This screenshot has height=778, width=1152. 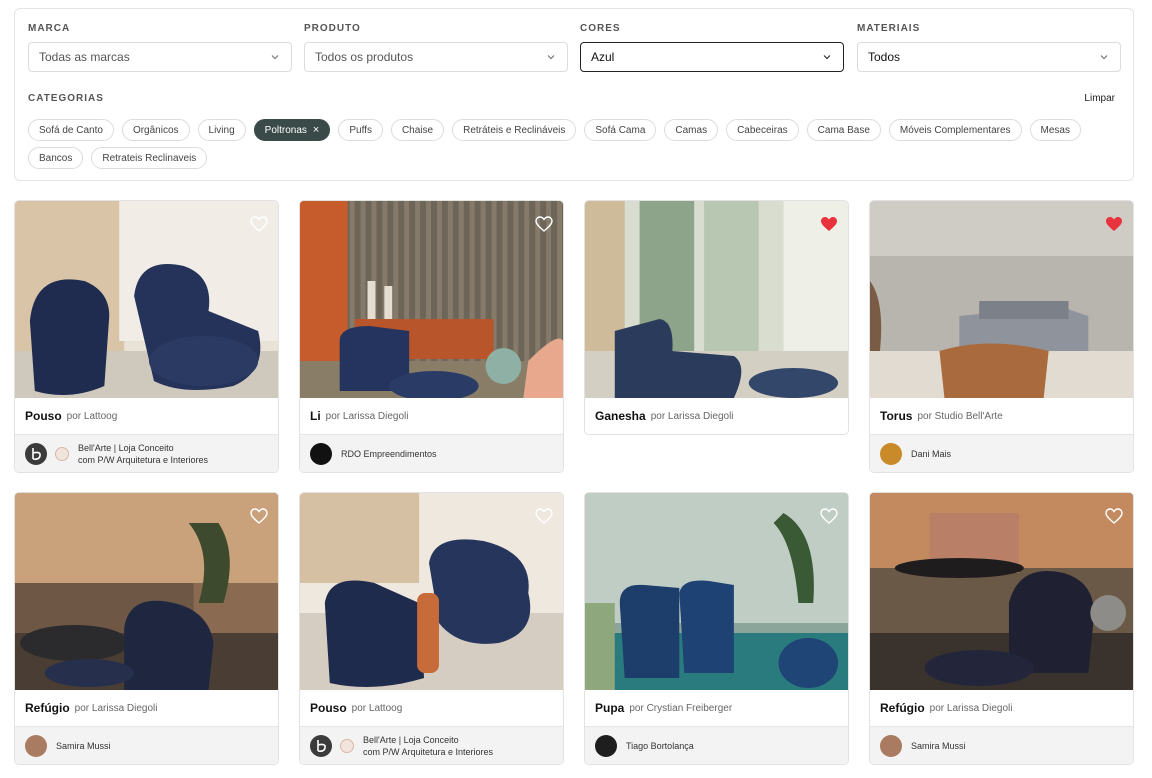 I want to click on category-chip-label: Móveis Complementares, so click(x=955, y=130).